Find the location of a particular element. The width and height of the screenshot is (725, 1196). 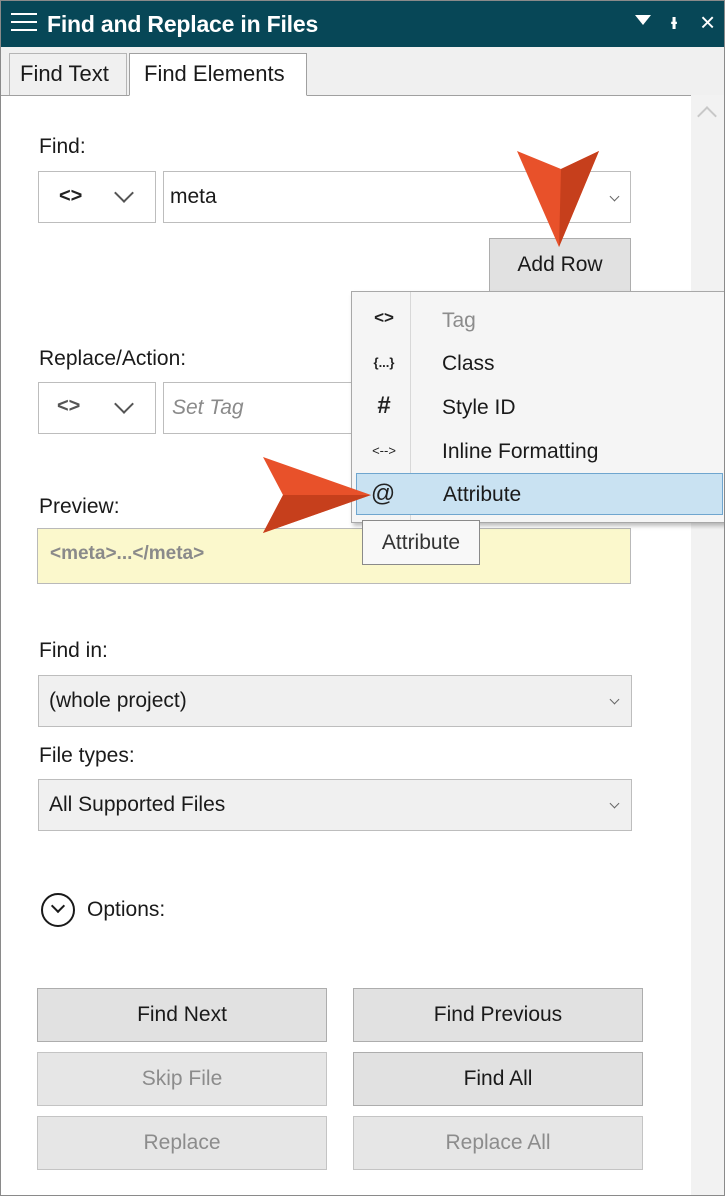

replace-all-button: Replace All is located at coordinates (498, 1143).